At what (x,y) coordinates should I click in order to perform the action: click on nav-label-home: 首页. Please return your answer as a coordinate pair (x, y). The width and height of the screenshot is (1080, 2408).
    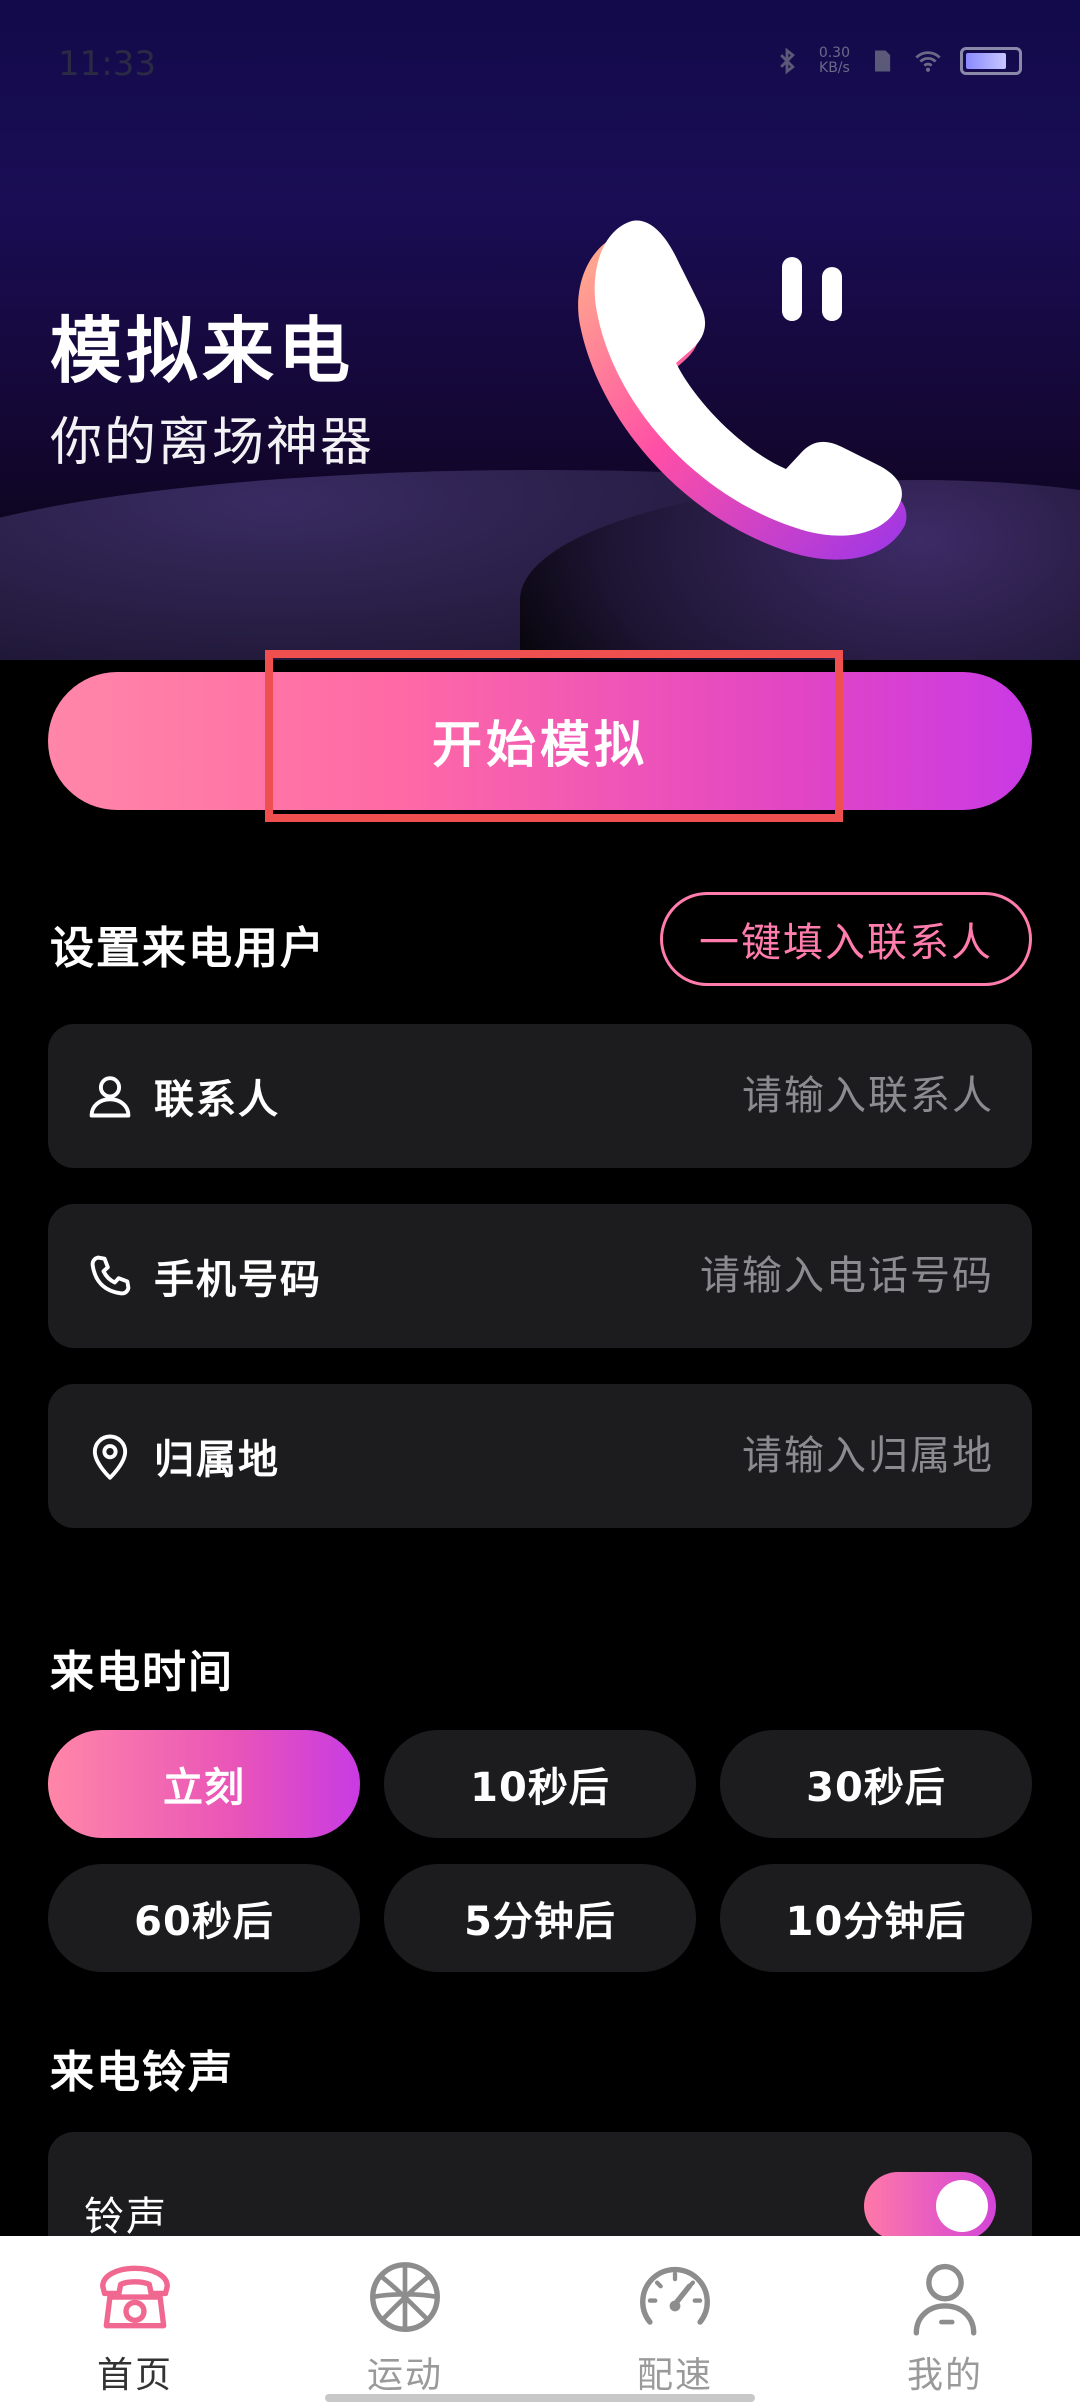
    Looking at the image, I should click on (134, 2375).